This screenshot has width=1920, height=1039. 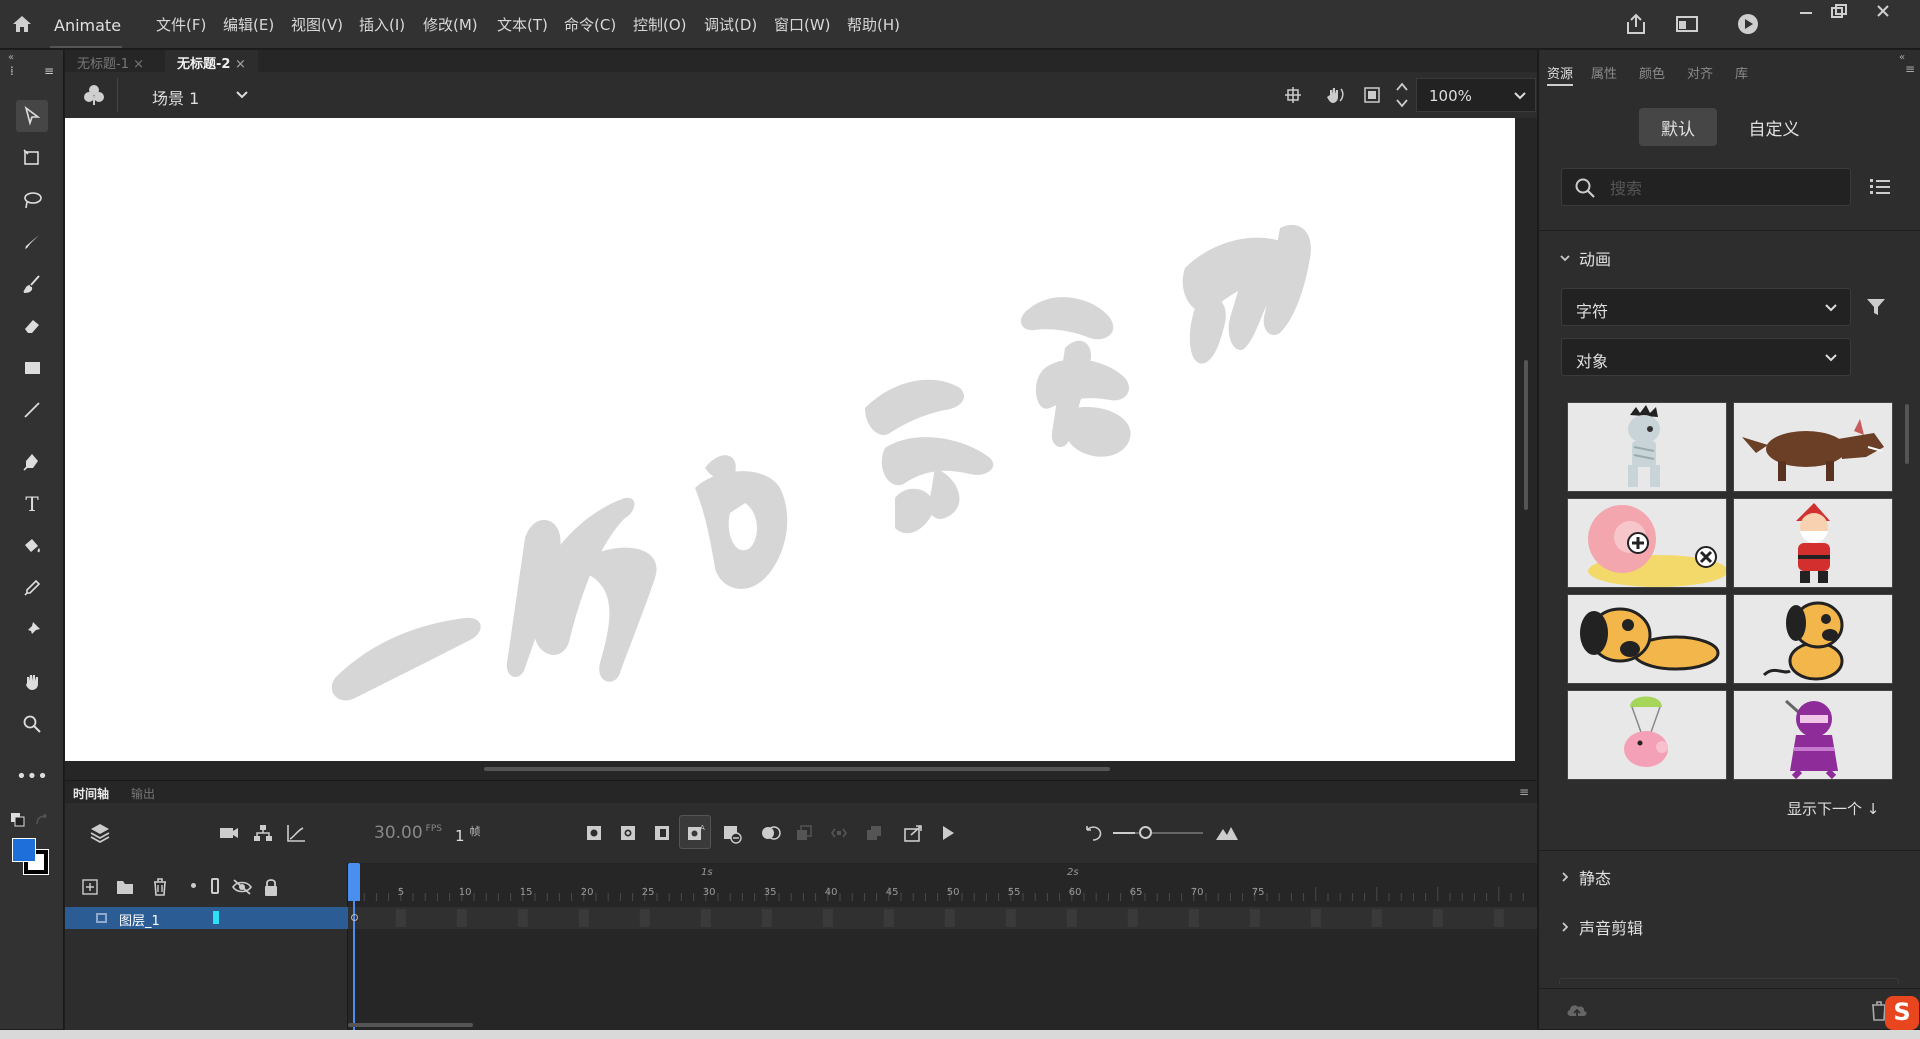 I want to click on toolbar-menu-icon: ≡, so click(x=49, y=71).